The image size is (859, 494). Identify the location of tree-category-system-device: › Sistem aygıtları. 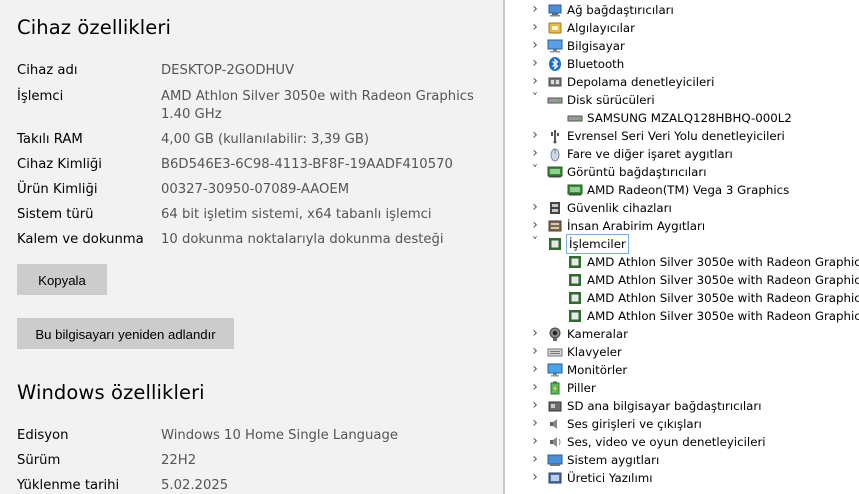
(682, 460).